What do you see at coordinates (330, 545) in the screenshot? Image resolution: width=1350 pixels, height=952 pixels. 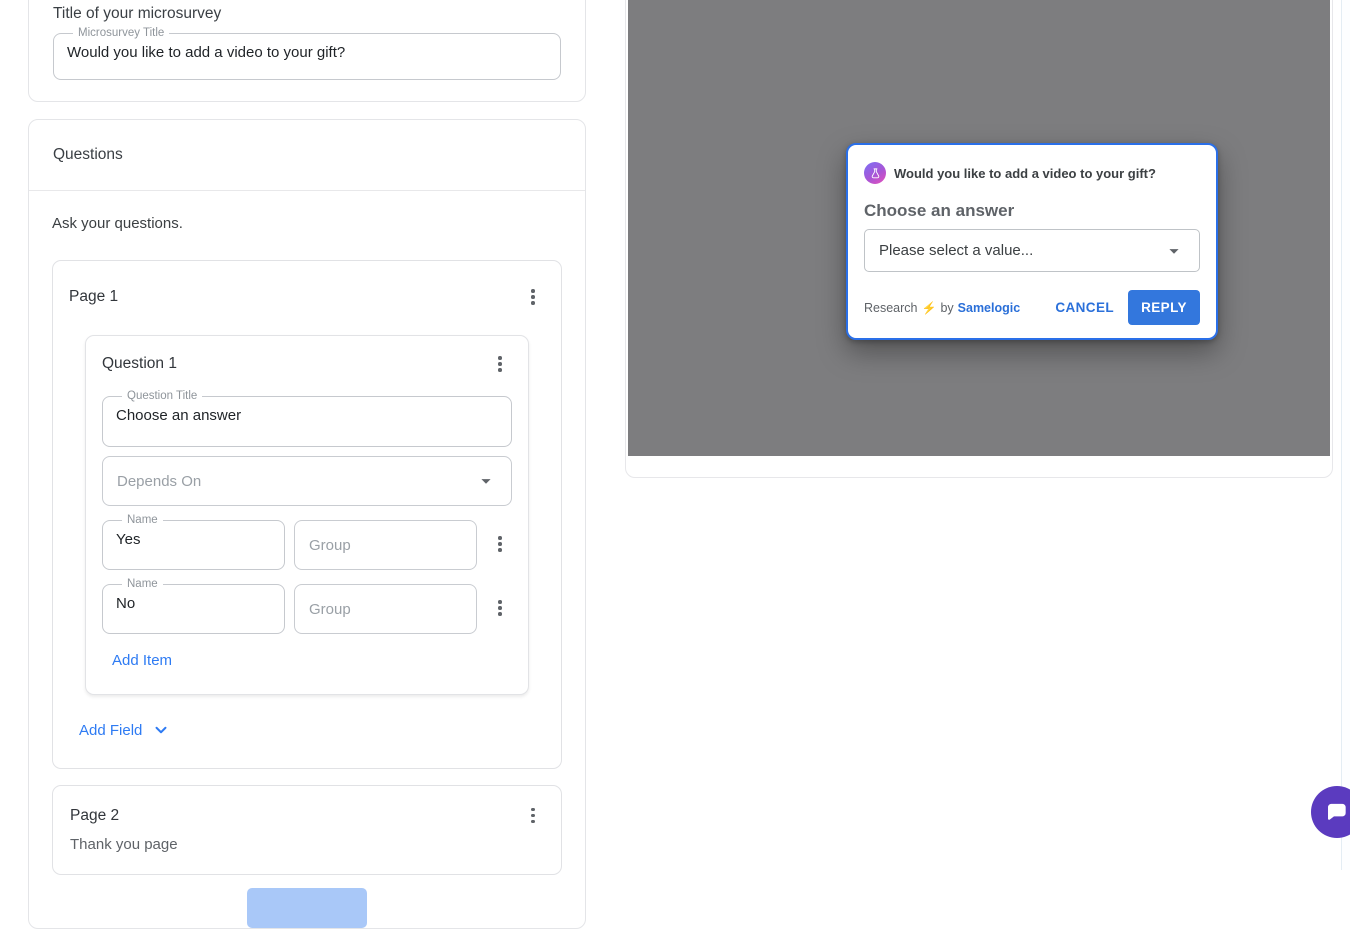 I see `item1-group-placeholder: Group` at bounding box center [330, 545].